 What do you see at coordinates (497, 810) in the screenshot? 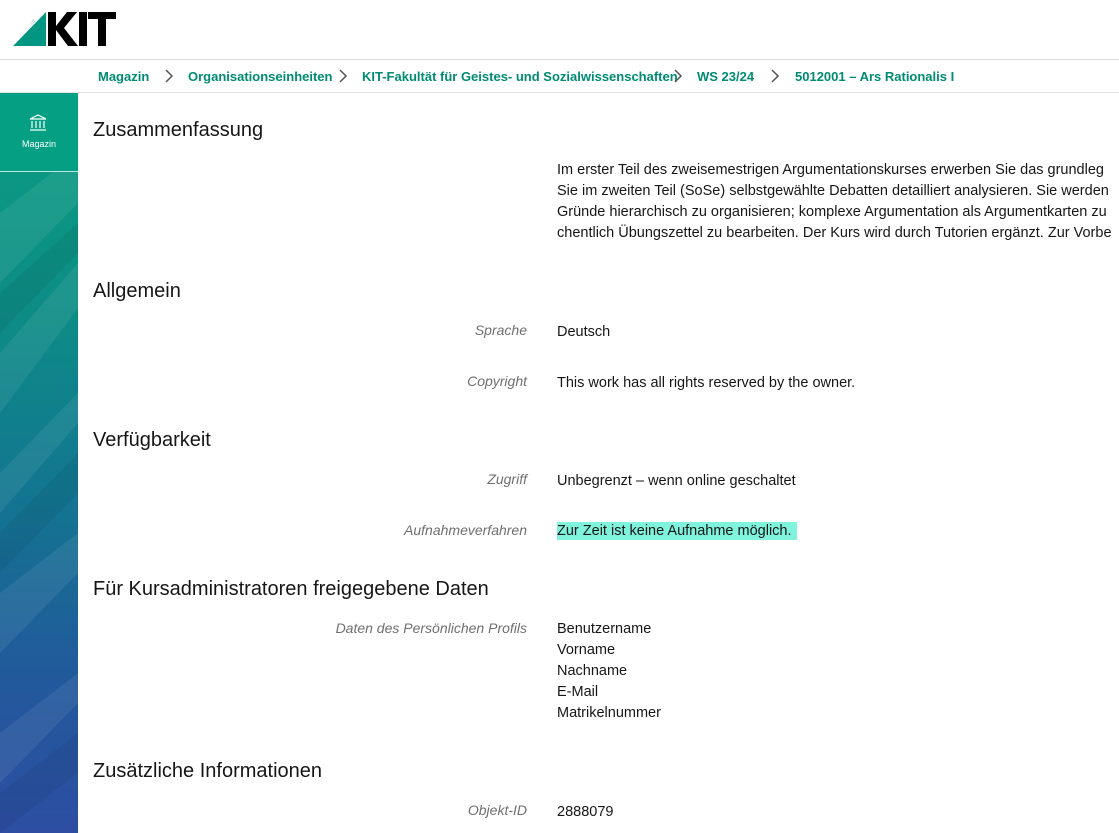
I see `object-id-label: Objekt-ID` at bounding box center [497, 810].